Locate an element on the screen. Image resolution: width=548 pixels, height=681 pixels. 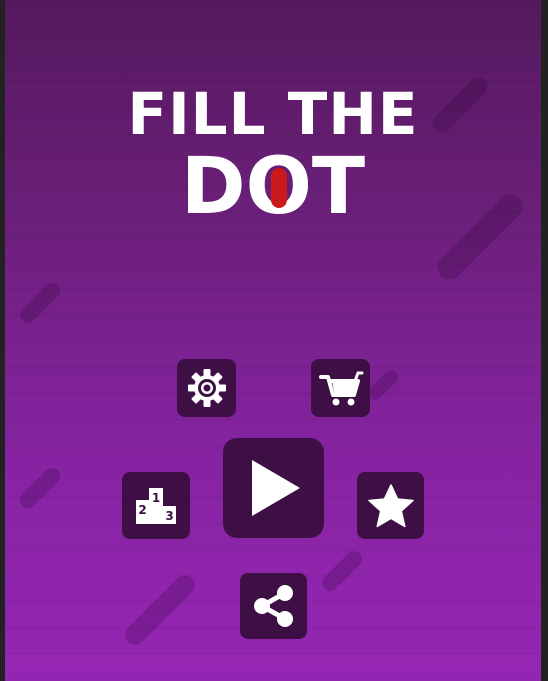
red-dot is located at coordinates (278, 188).